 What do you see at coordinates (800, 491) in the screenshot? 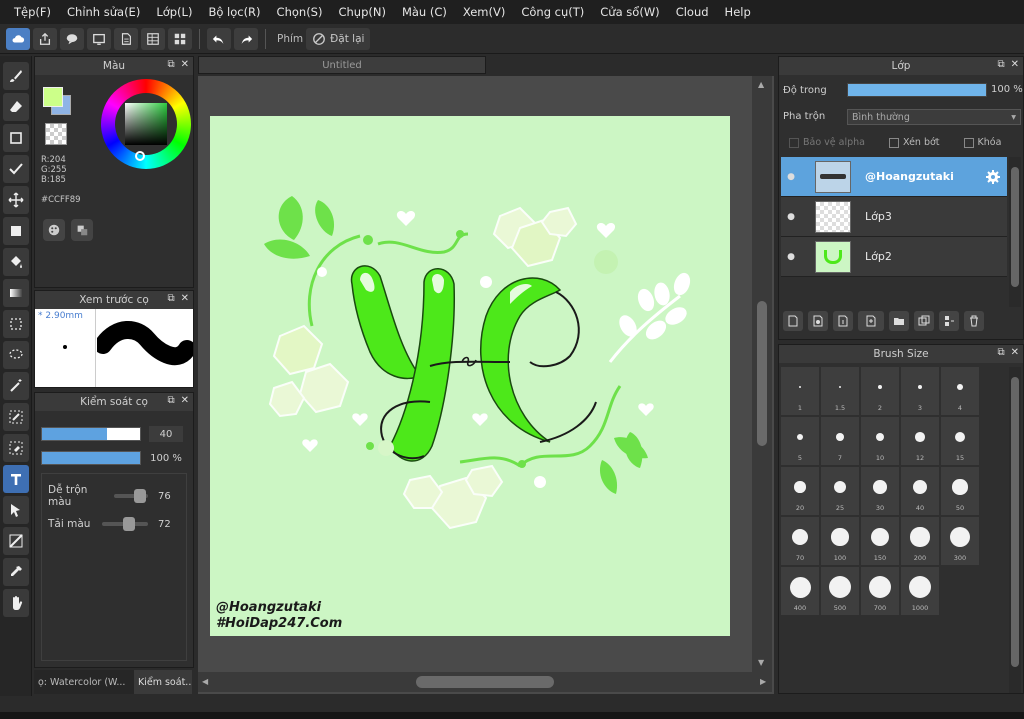
I see `brush-size-option: 20` at bounding box center [800, 491].